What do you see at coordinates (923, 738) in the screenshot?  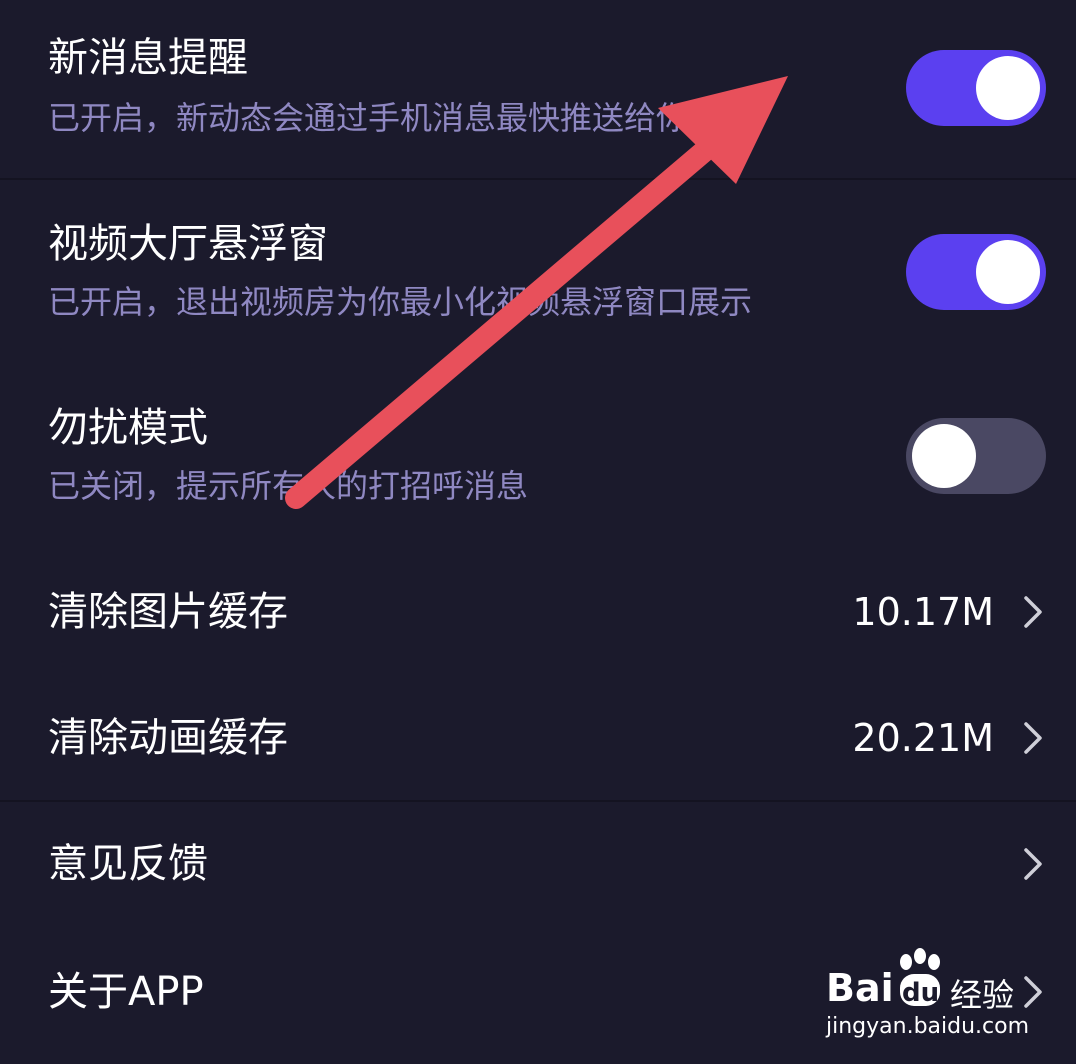 I see `cache-size-value: 20.21M` at bounding box center [923, 738].